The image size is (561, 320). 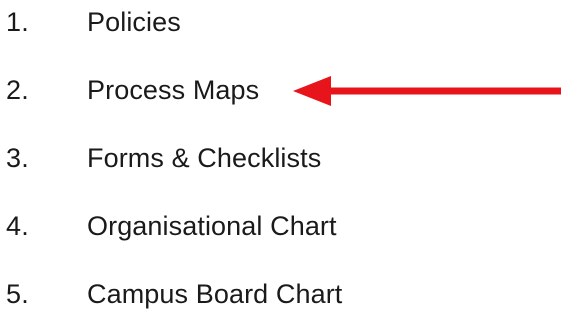 I want to click on red-arrow-icon, so click(x=427, y=91).